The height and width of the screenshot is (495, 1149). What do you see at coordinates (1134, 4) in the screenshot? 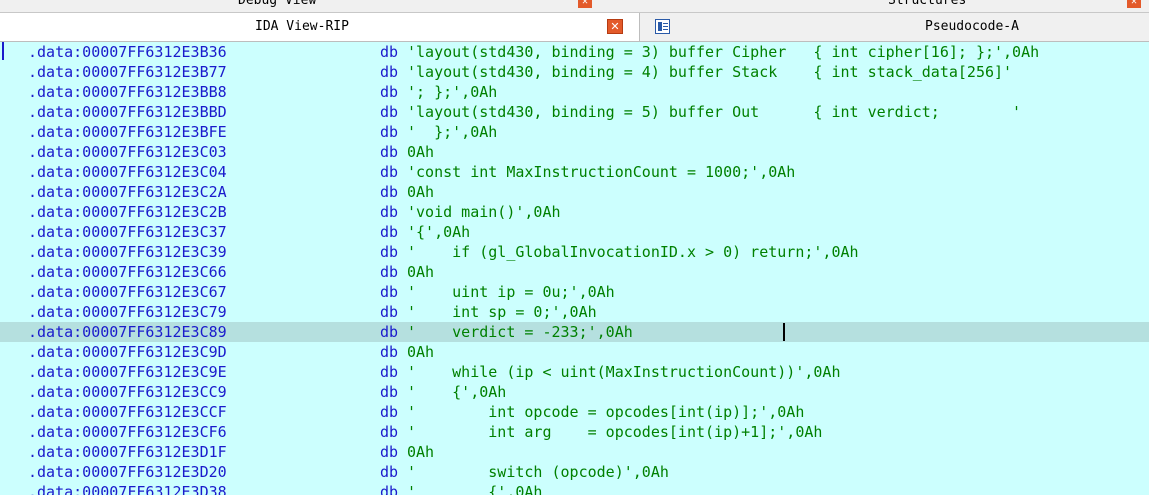
I see `structures-close-icon: ✕` at bounding box center [1134, 4].